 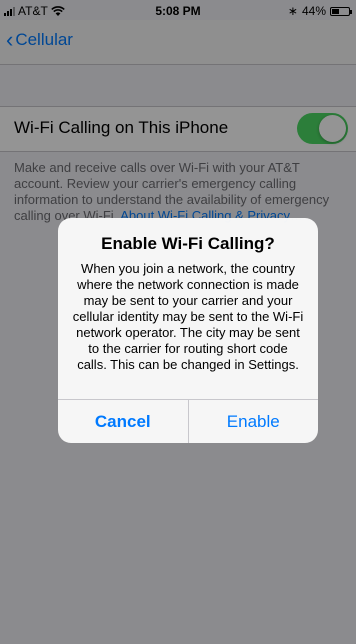 I want to click on cancel-button: Cancel, so click(x=123, y=421).